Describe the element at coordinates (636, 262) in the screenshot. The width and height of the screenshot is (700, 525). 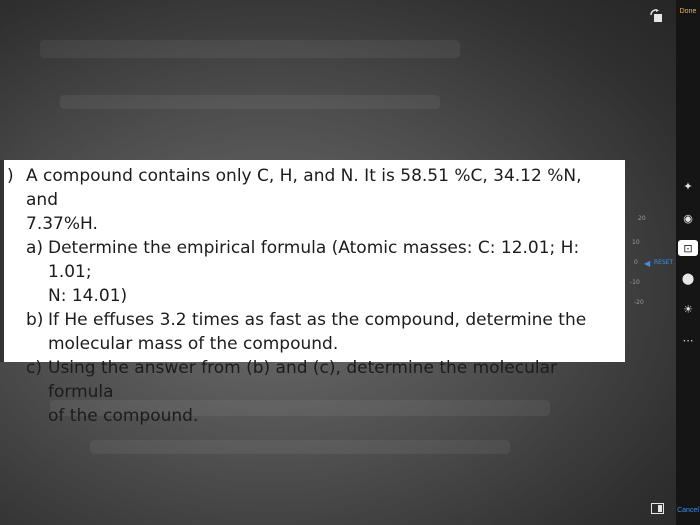
I see `dial-tick: 0` at that location.